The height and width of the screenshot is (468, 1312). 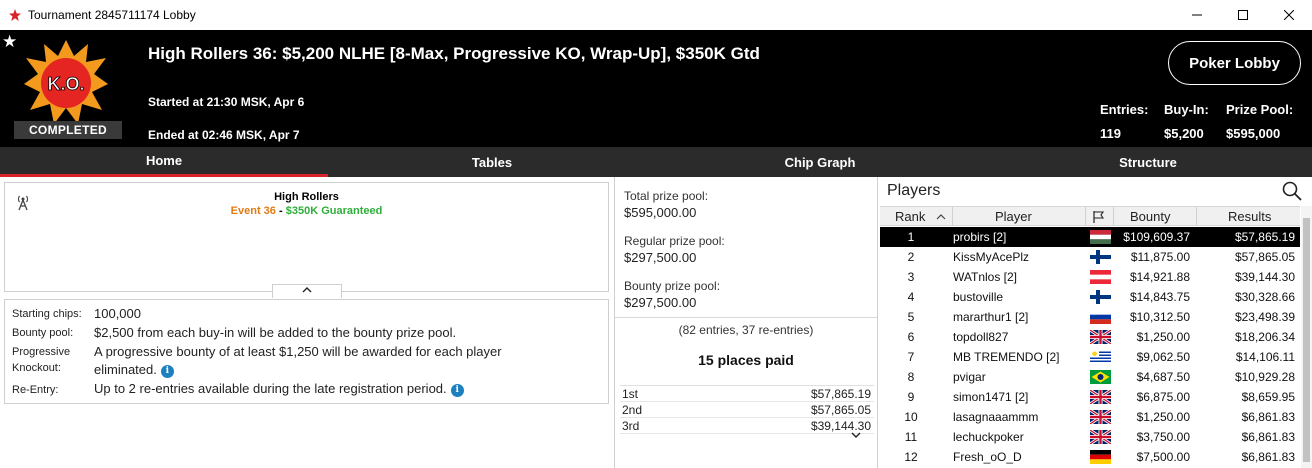 What do you see at coordinates (632, 410) in the screenshot?
I see `payout-place: 2nd` at bounding box center [632, 410].